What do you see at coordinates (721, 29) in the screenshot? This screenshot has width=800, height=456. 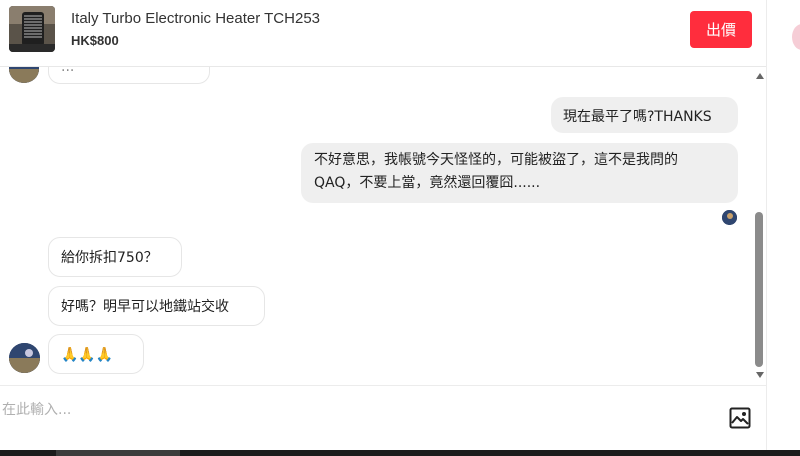 I see `make-offer-button: 出價` at bounding box center [721, 29].